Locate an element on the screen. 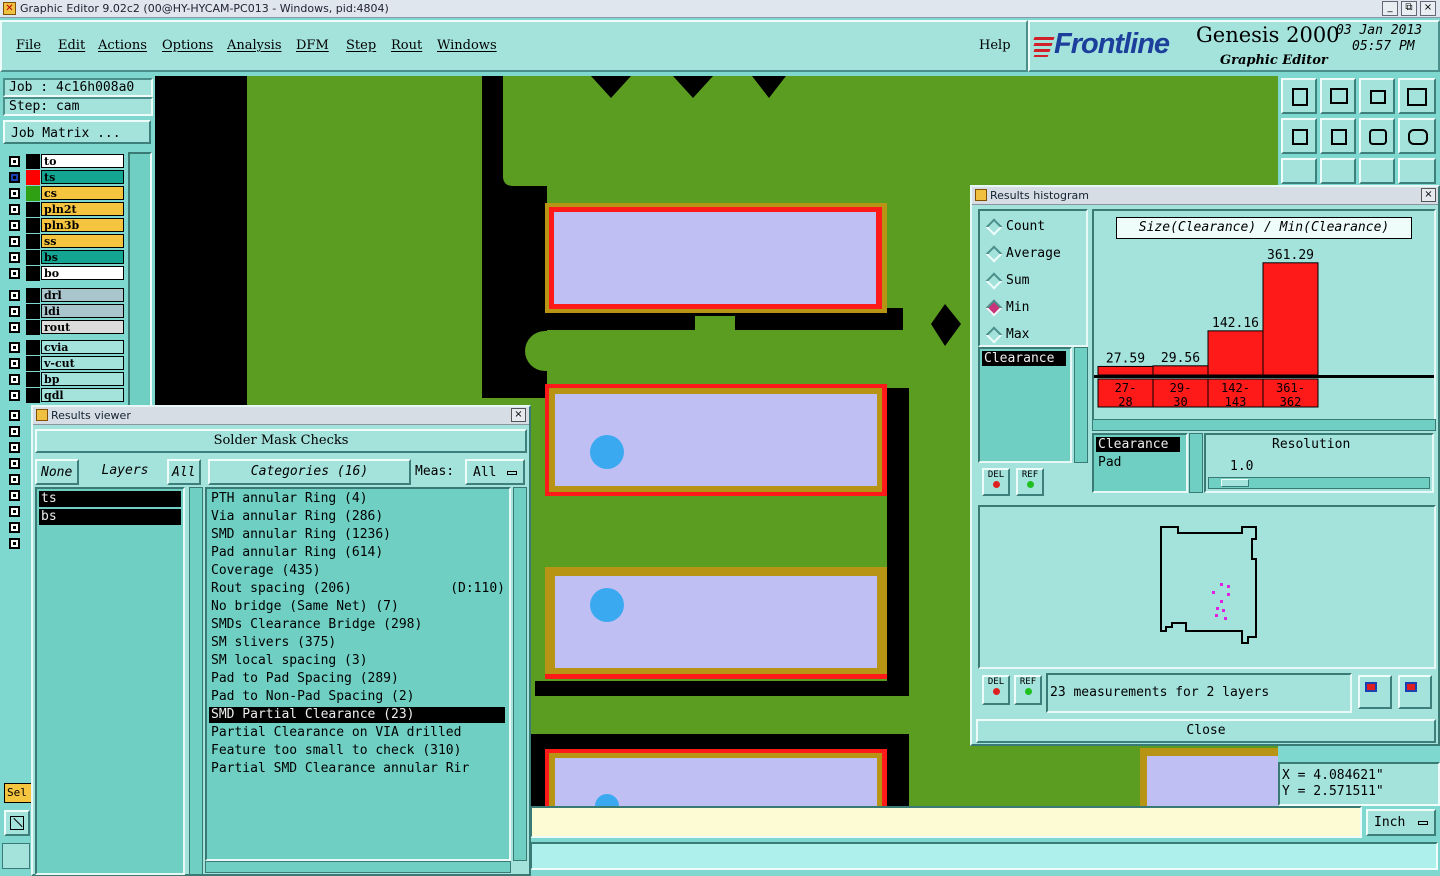  units-select: Inch is located at coordinates (1401, 822).